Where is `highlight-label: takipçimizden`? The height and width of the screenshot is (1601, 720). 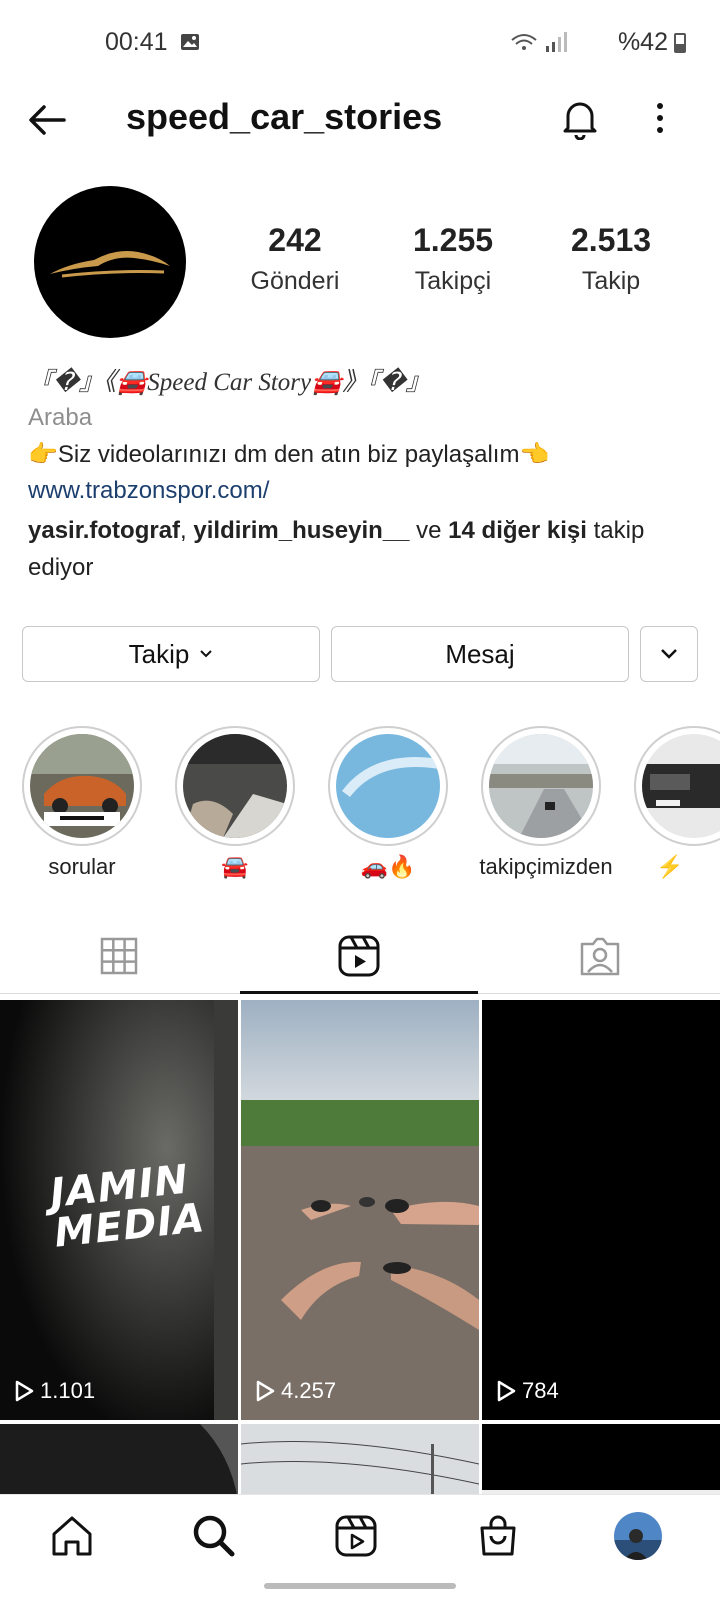
highlight-label: takipçimizden is located at coordinates (546, 866).